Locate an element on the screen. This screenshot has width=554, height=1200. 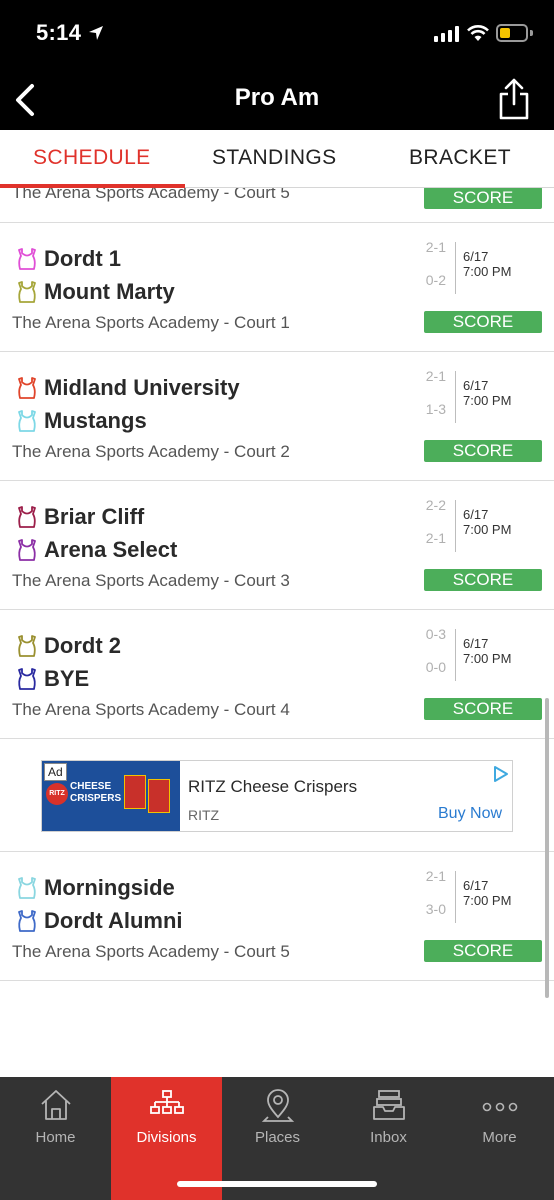
team-record: 0-2 is located at coordinates (435, 280).